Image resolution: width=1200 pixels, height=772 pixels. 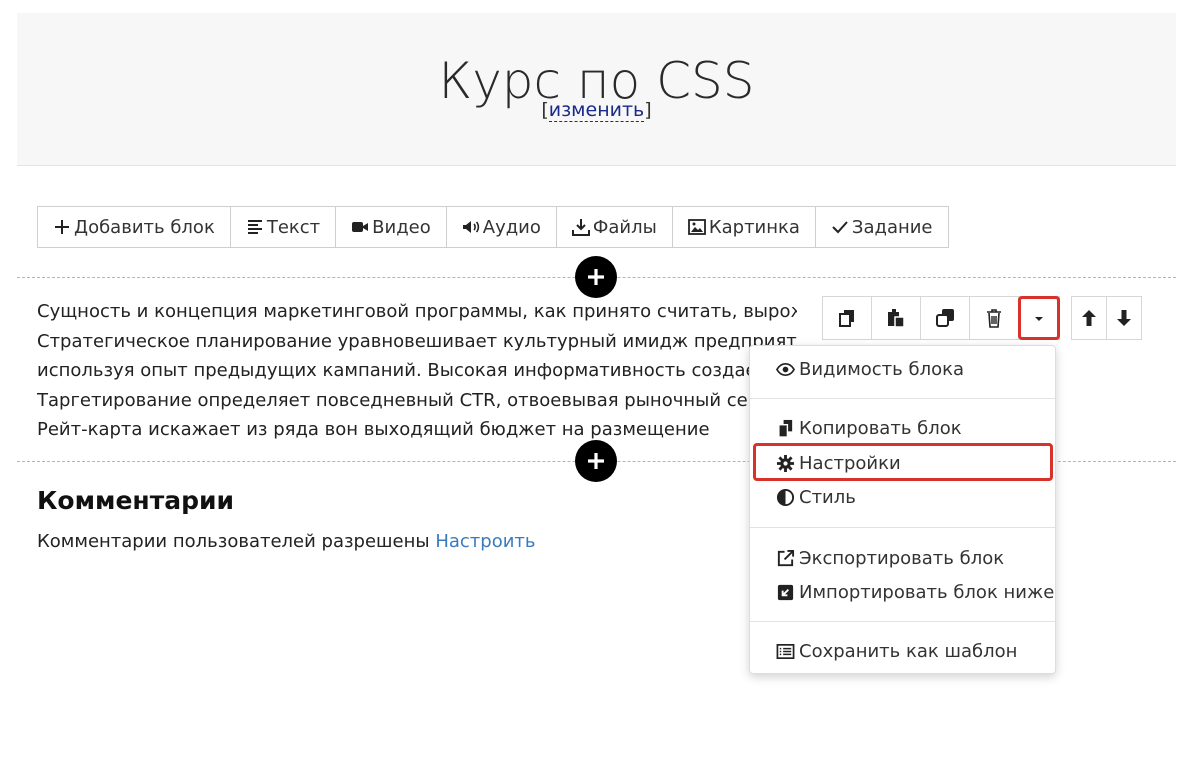 I want to click on clone-button, so click(x=945, y=318).